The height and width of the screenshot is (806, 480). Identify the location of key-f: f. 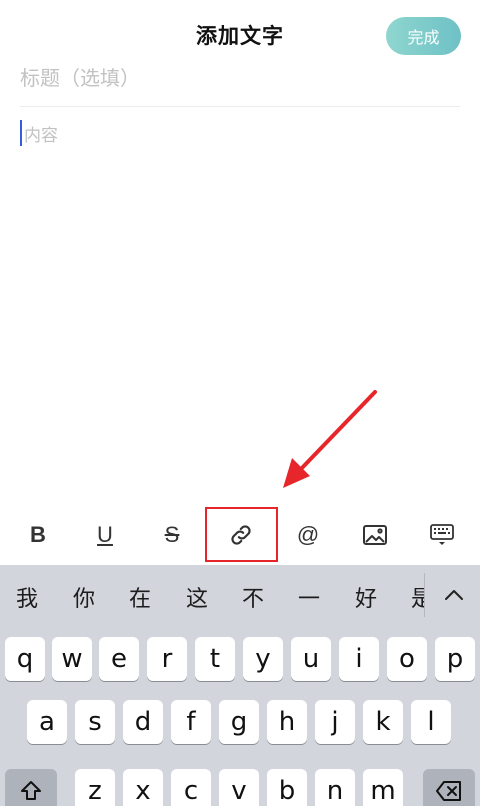
(191, 722).